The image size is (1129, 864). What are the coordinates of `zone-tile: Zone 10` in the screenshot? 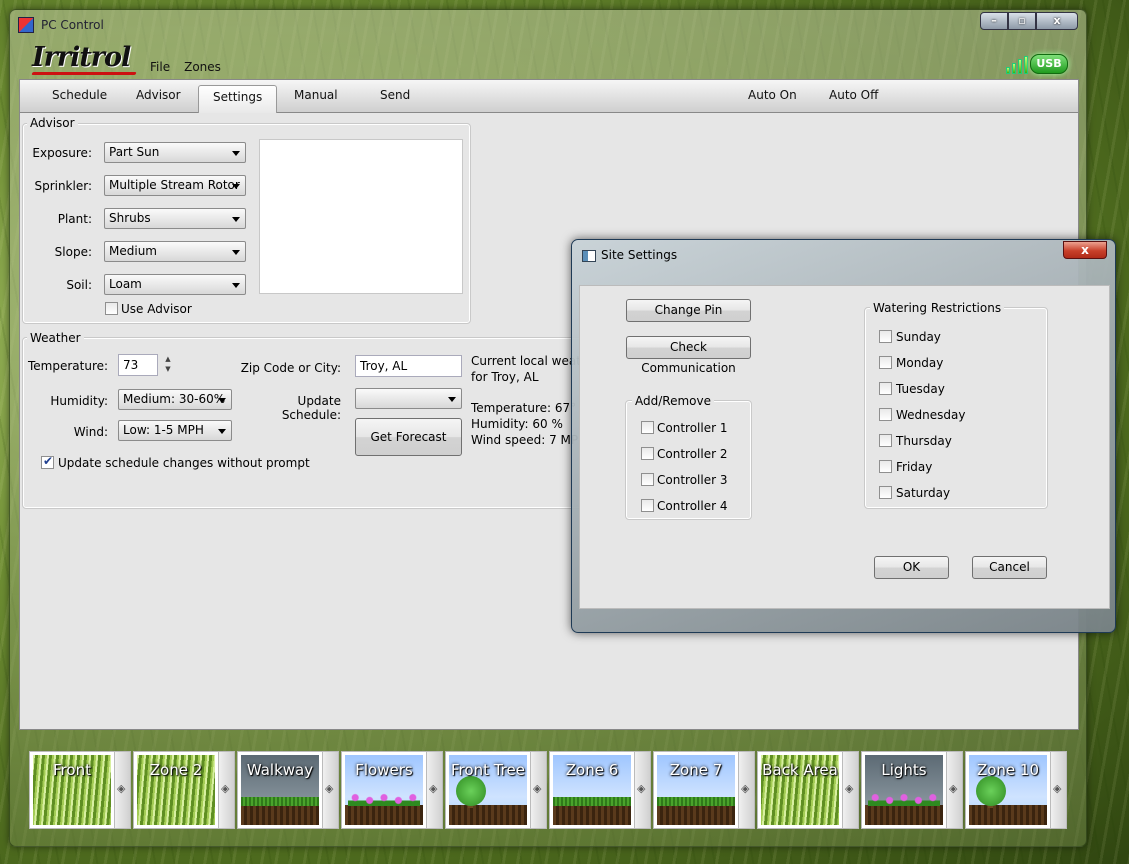 It's located at (1017, 791).